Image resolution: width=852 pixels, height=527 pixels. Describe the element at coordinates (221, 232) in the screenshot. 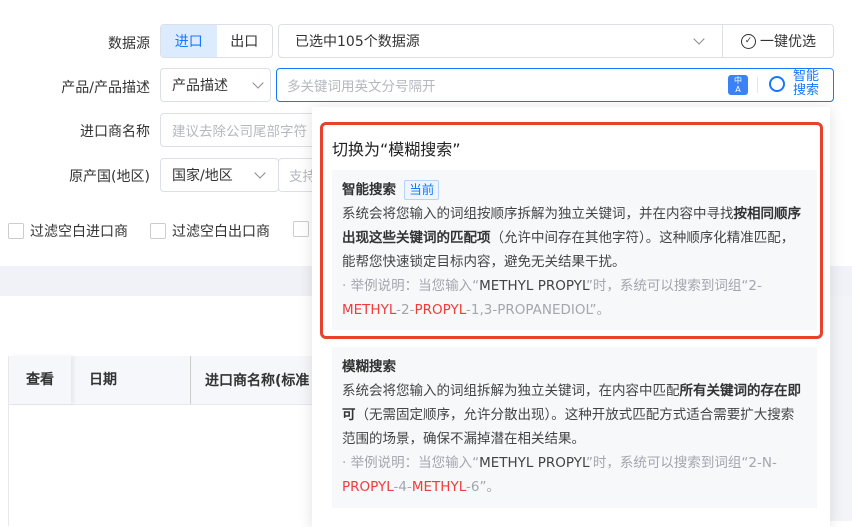

I see `checkbox-label: 过滤空白出口商` at that location.